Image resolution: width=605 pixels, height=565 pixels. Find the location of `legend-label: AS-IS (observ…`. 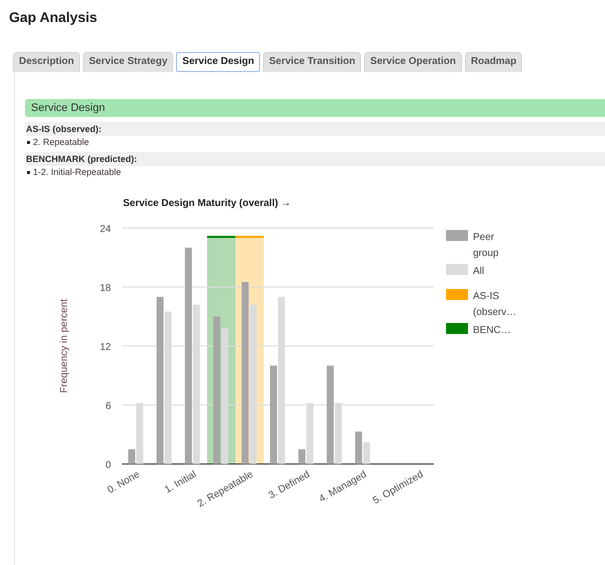

legend-label: AS-IS (observ… is located at coordinates (494, 304).